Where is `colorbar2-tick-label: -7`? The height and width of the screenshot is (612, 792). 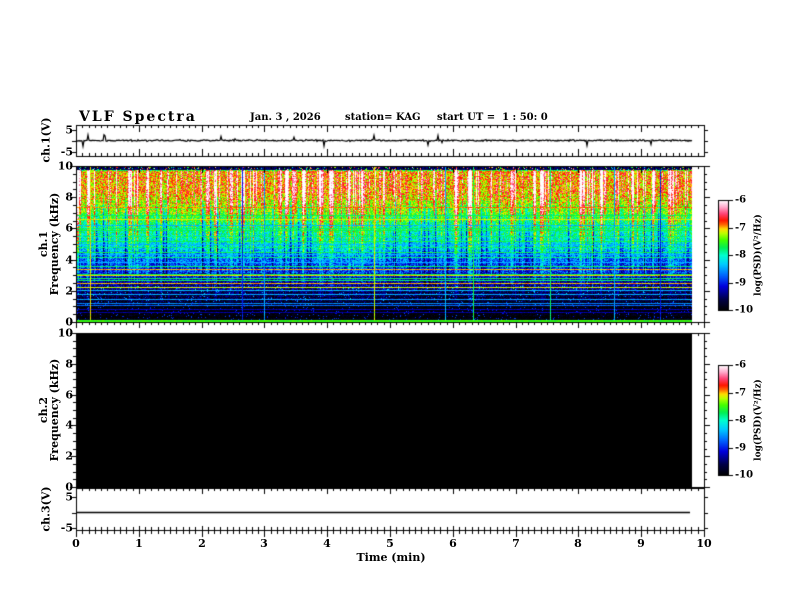 colorbar2-tick-label: -7 is located at coordinates (741, 393).